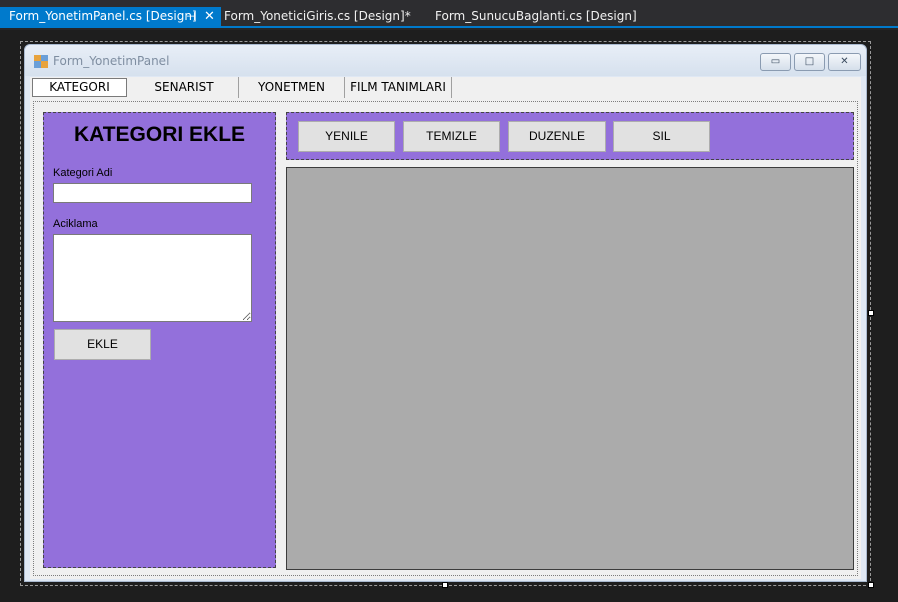 The width and height of the screenshot is (898, 602). What do you see at coordinates (79, 87) in the screenshot?
I see `tab-kategori: KATEGORI` at bounding box center [79, 87].